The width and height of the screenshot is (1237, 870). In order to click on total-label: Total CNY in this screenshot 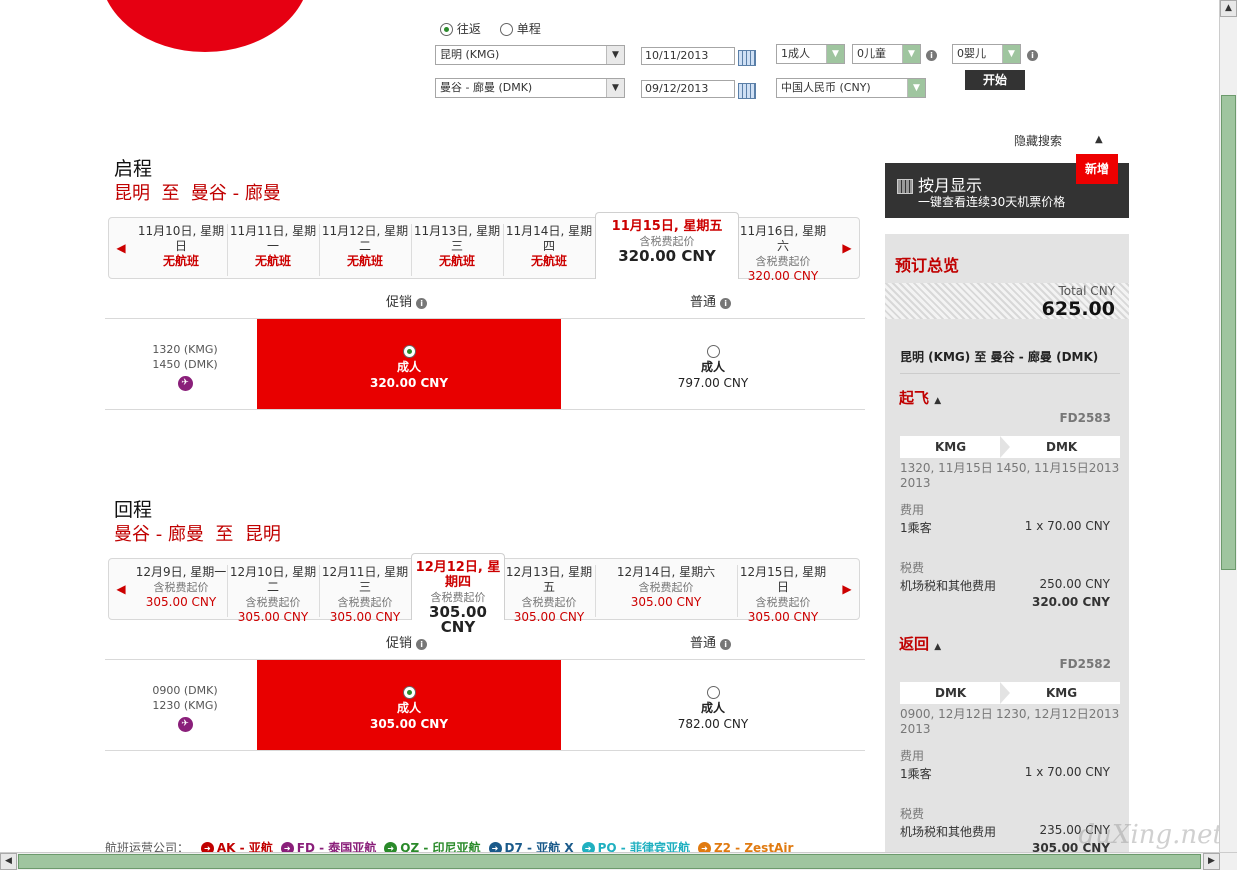, I will do `click(1086, 291)`.